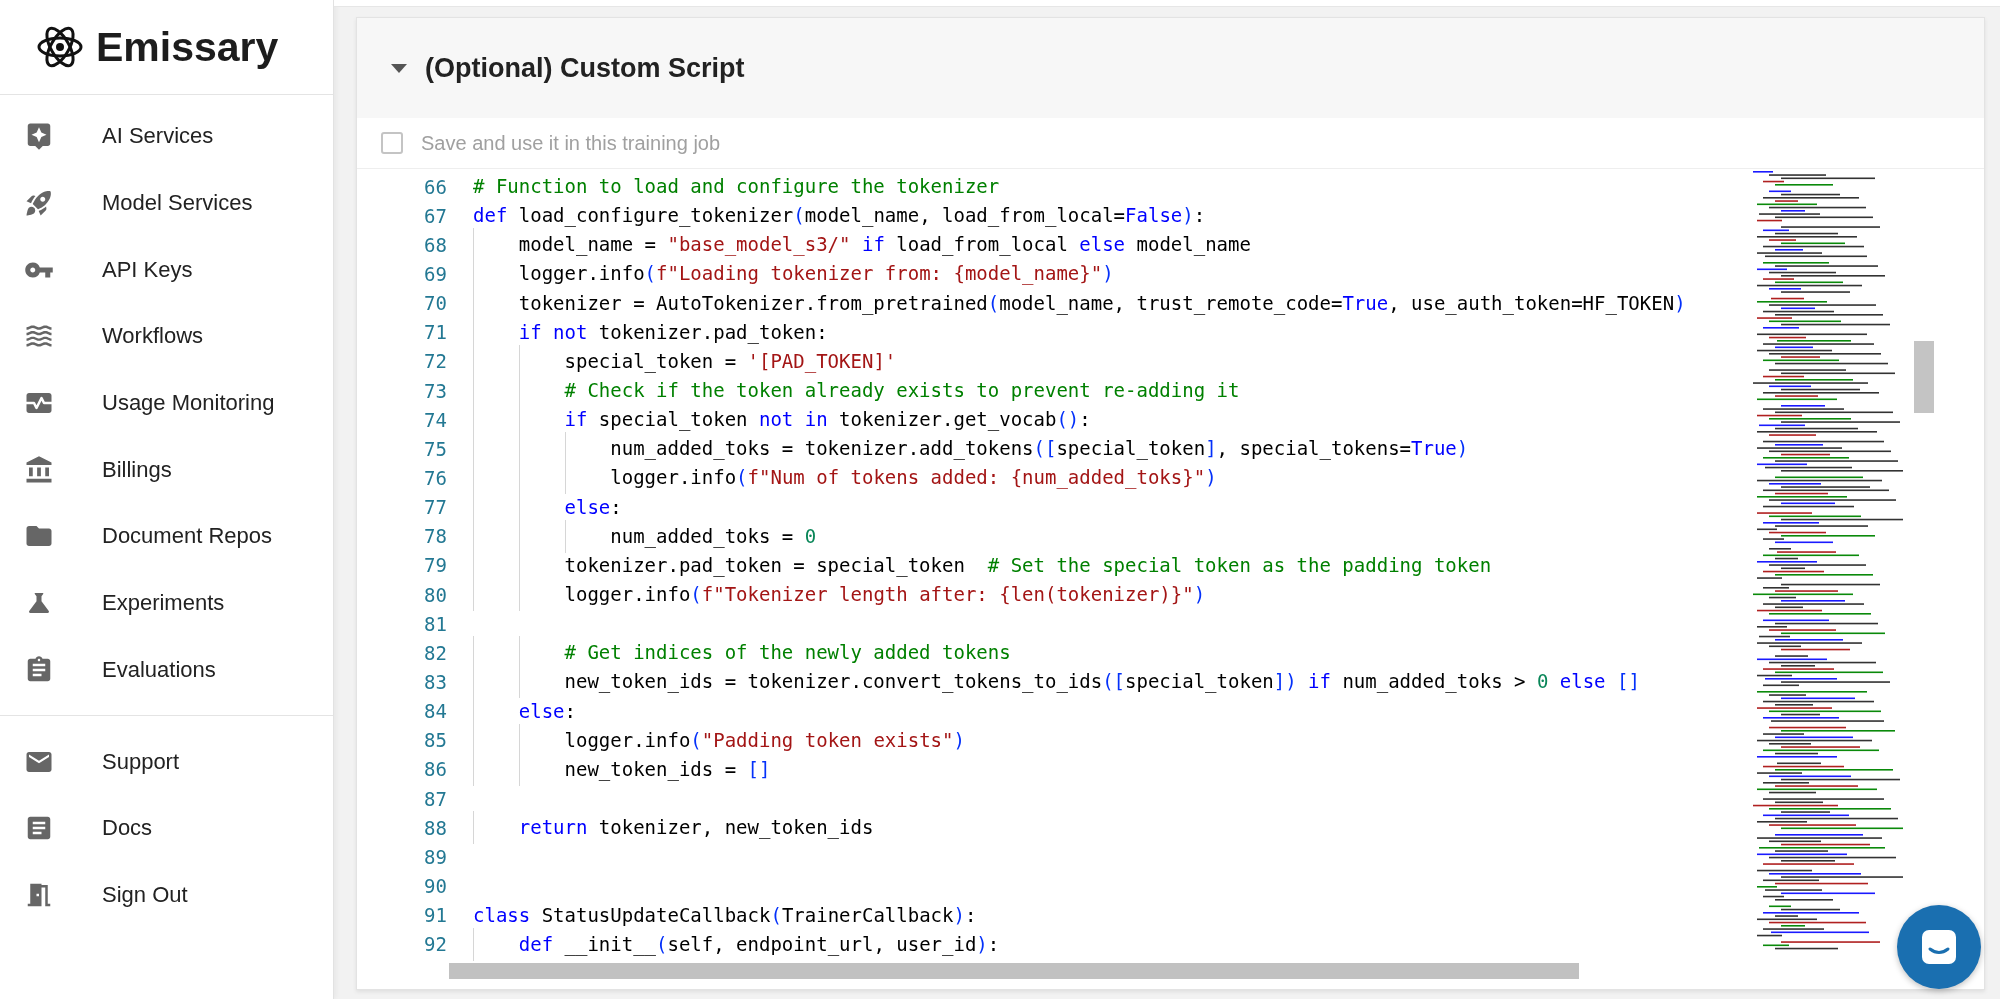  I want to click on line-number: 69, so click(435, 274).